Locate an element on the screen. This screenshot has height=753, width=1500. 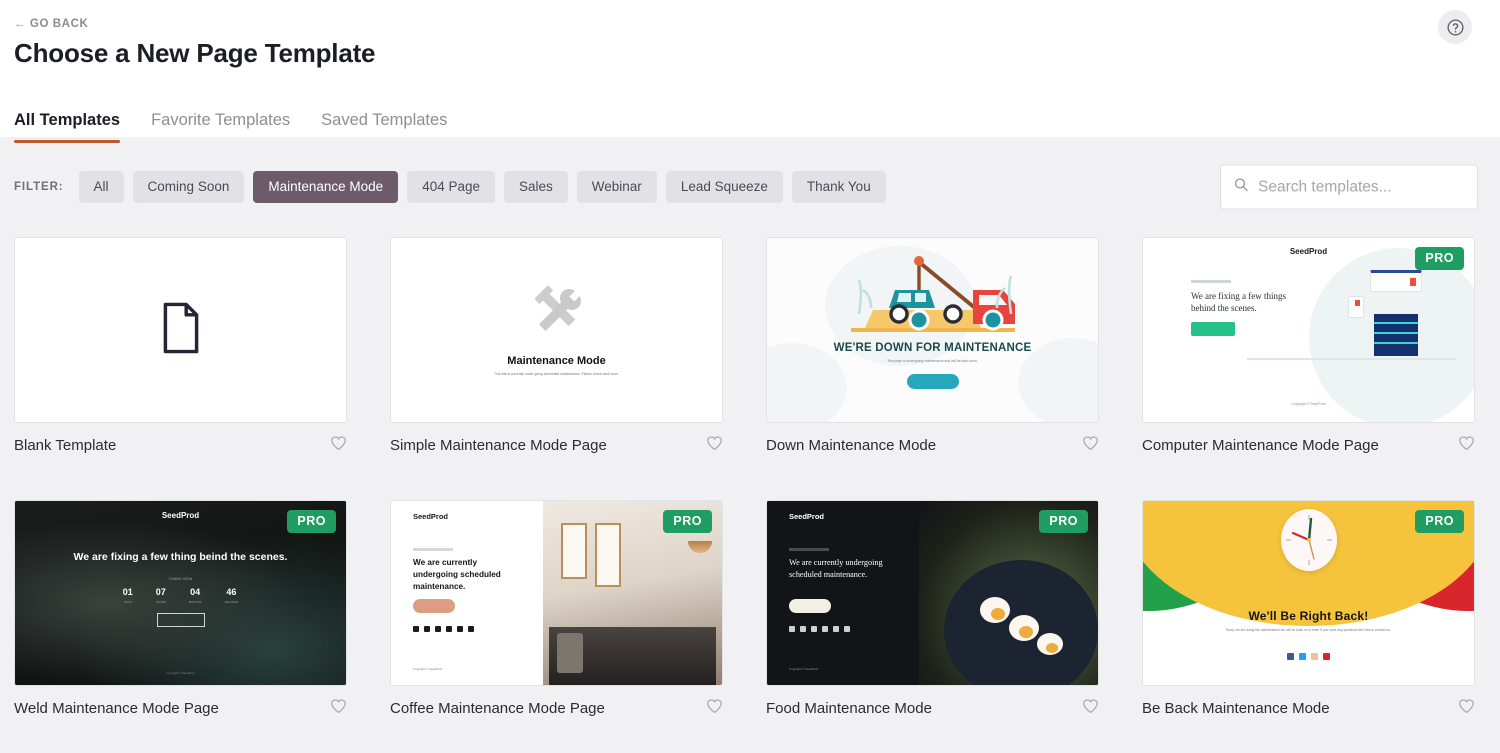
countdown-unit: 04 MINUTES is located at coordinates (195, 595).